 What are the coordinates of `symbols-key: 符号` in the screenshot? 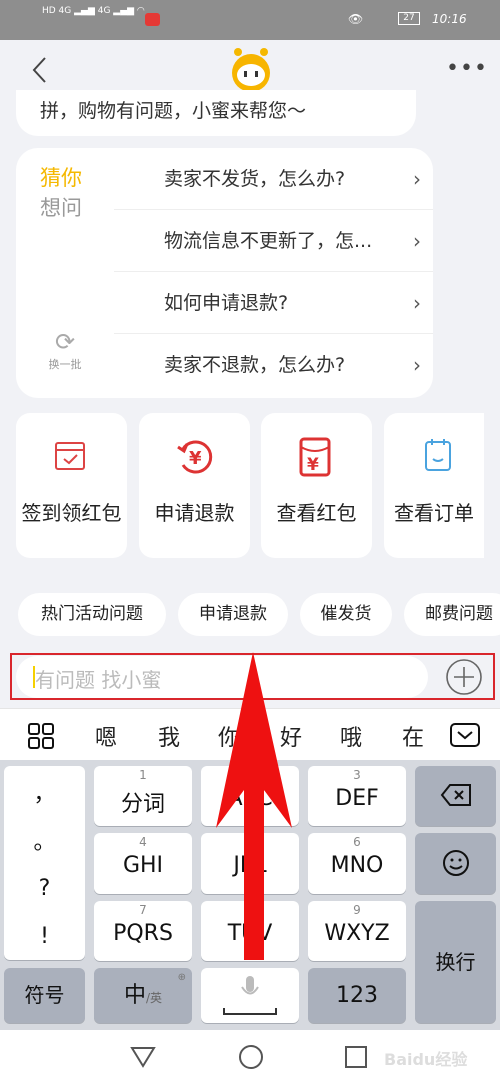 It's located at (44, 995).